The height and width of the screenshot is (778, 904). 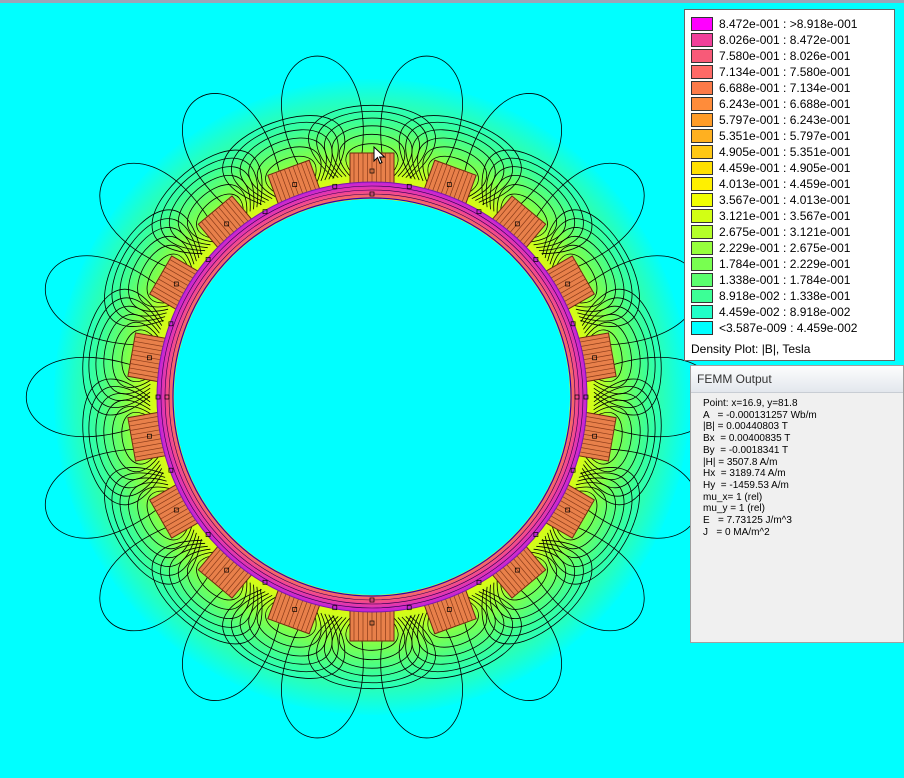 What do you see at coordinates (747, 521) in the screenshot?
I see `readout-line: E = 7.73125 J/m^3` at bounding box center [747, 521].